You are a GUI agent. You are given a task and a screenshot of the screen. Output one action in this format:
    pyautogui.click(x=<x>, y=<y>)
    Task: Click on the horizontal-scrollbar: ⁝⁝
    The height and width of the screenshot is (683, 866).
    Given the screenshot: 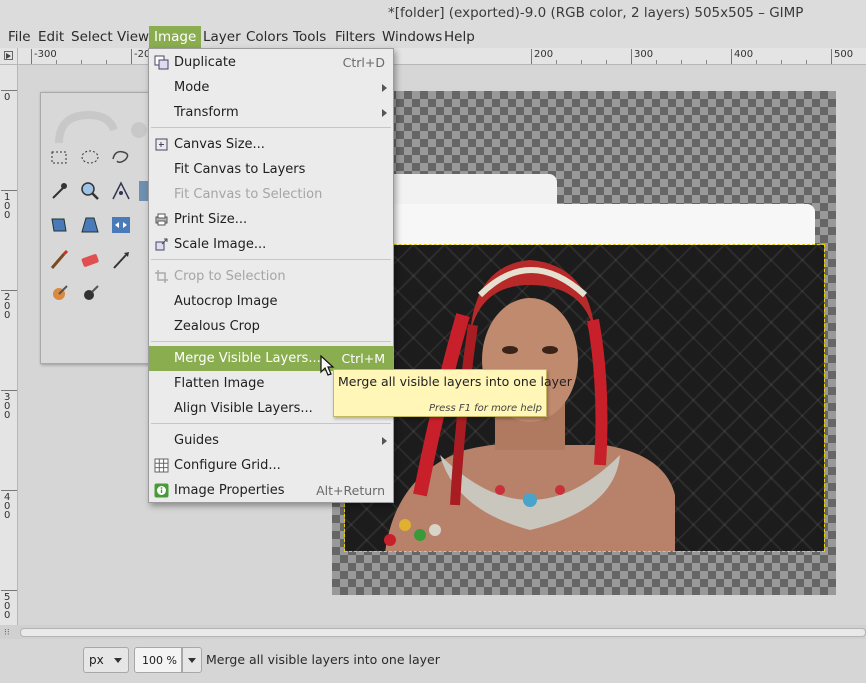 What is the action you would take?
    pyautogui.click(x=433, y=632)
    